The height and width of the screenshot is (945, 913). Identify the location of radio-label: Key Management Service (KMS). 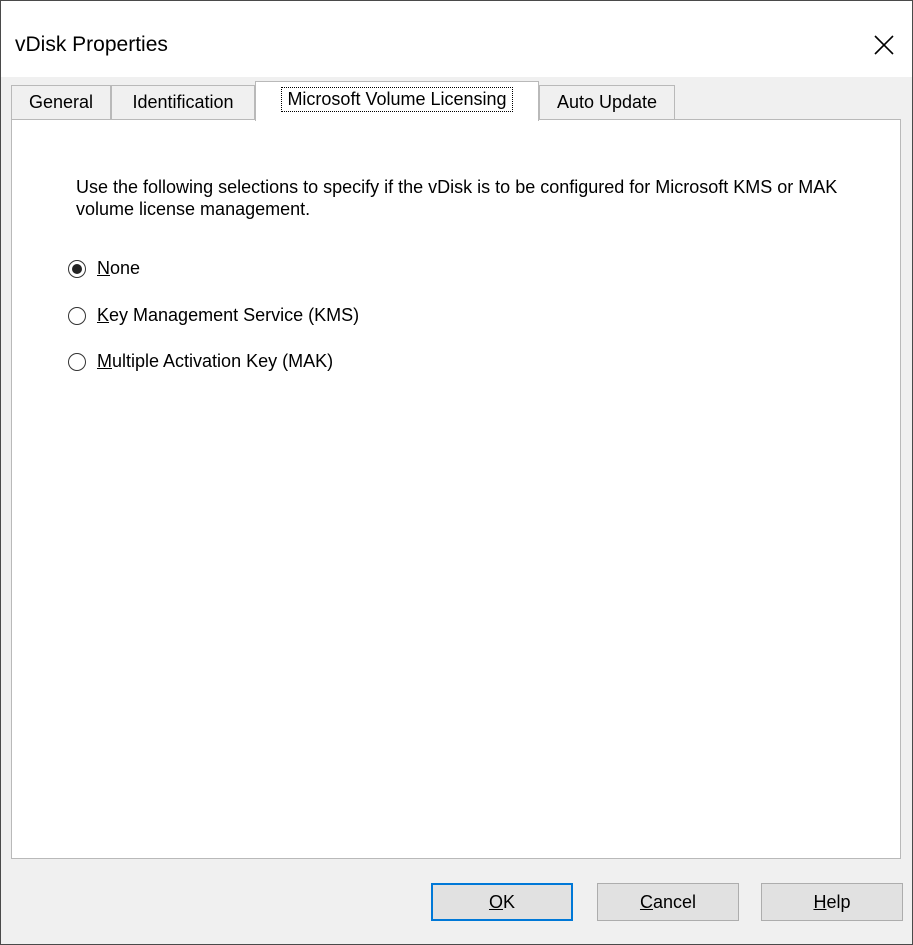
(228, 315).